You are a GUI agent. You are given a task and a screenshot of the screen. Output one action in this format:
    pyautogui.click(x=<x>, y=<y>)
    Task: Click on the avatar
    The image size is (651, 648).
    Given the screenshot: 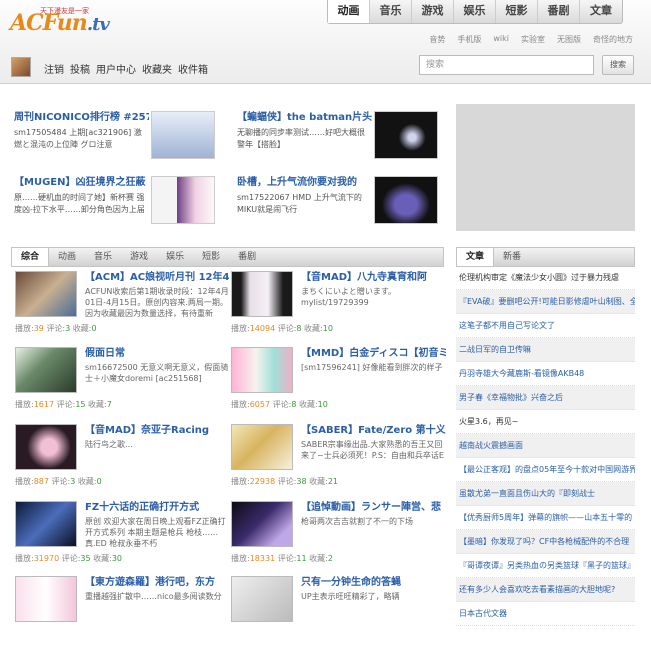 What is the action you would take?
    pyautogui.click(x=21, y=67)
    